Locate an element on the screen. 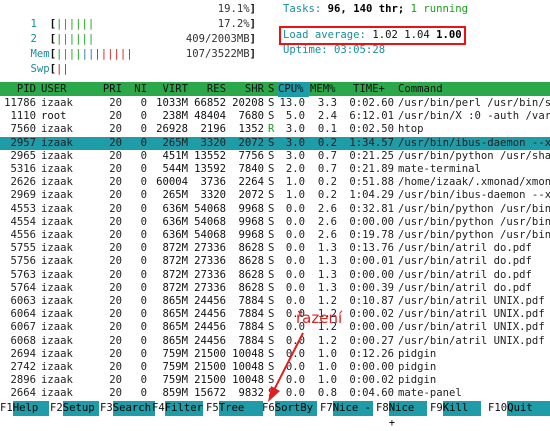 The image size is (550, 431). function-key-f6: F6 is located at coordinates (268, 408).